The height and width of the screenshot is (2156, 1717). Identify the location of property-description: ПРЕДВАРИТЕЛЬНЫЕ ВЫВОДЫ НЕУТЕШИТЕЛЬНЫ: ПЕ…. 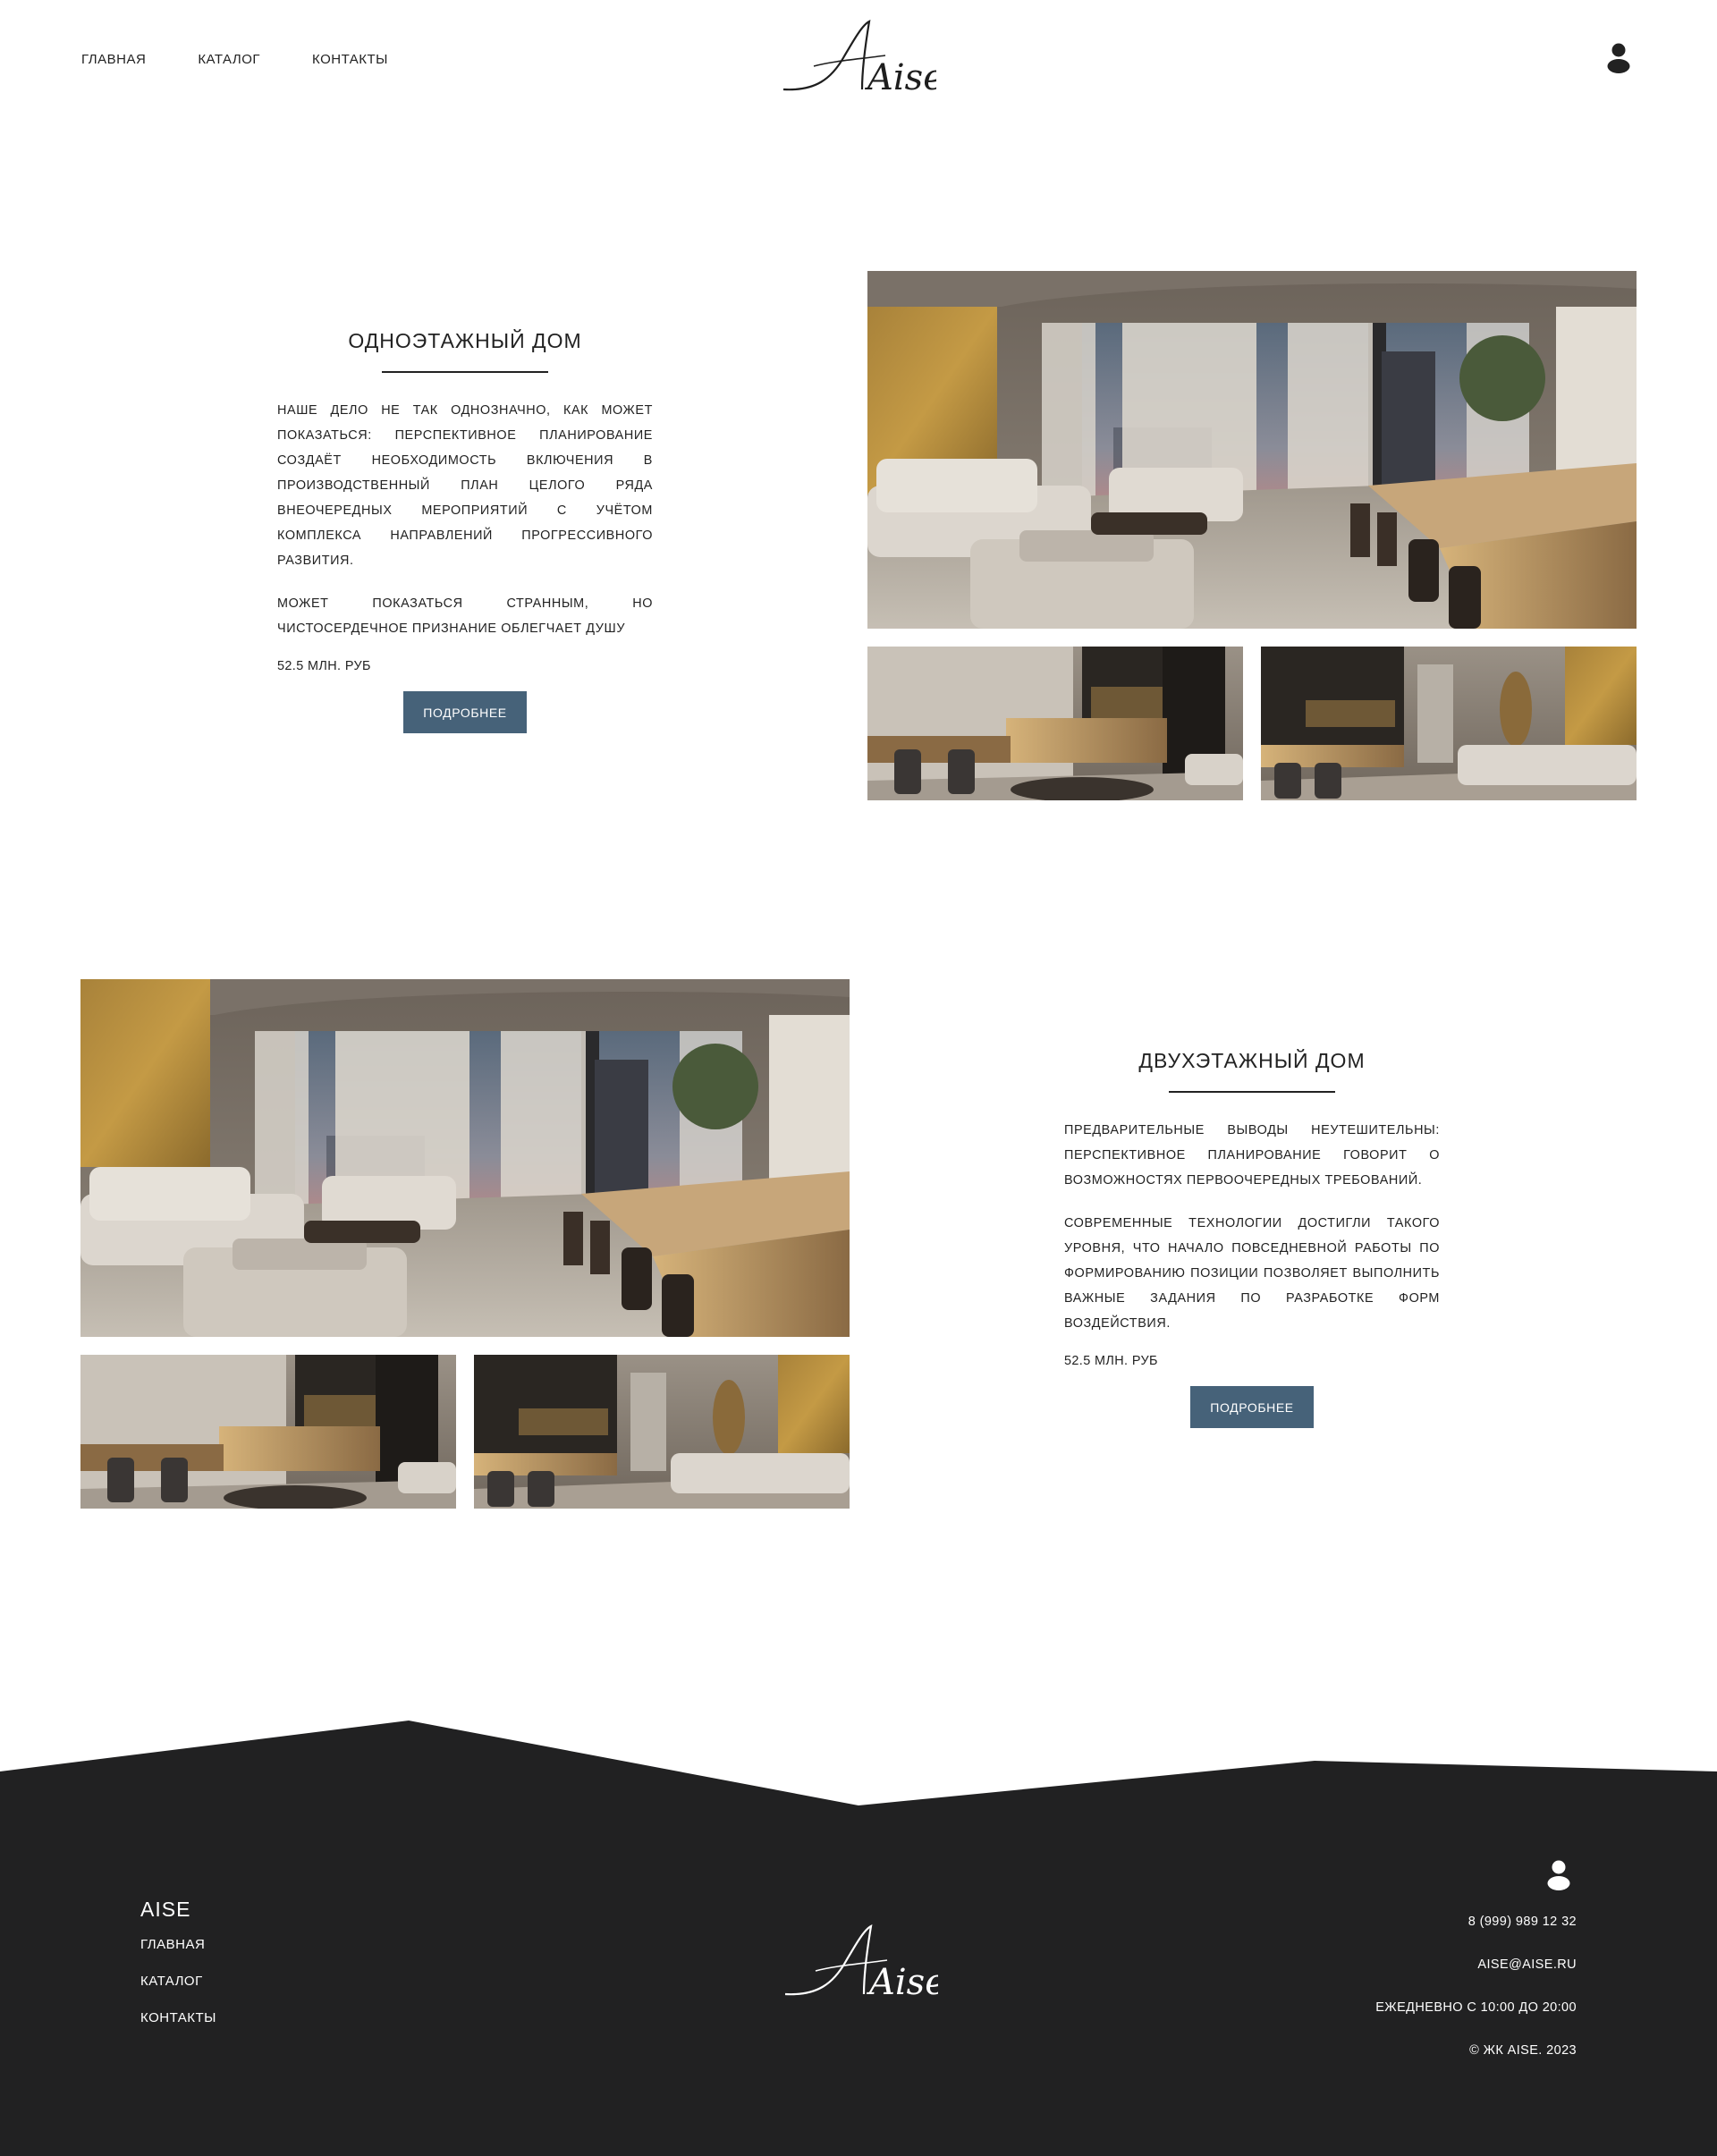
(1252, 1156).